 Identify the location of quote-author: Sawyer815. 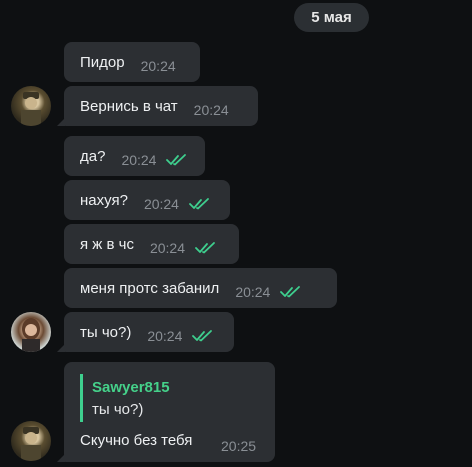
(131, 387).